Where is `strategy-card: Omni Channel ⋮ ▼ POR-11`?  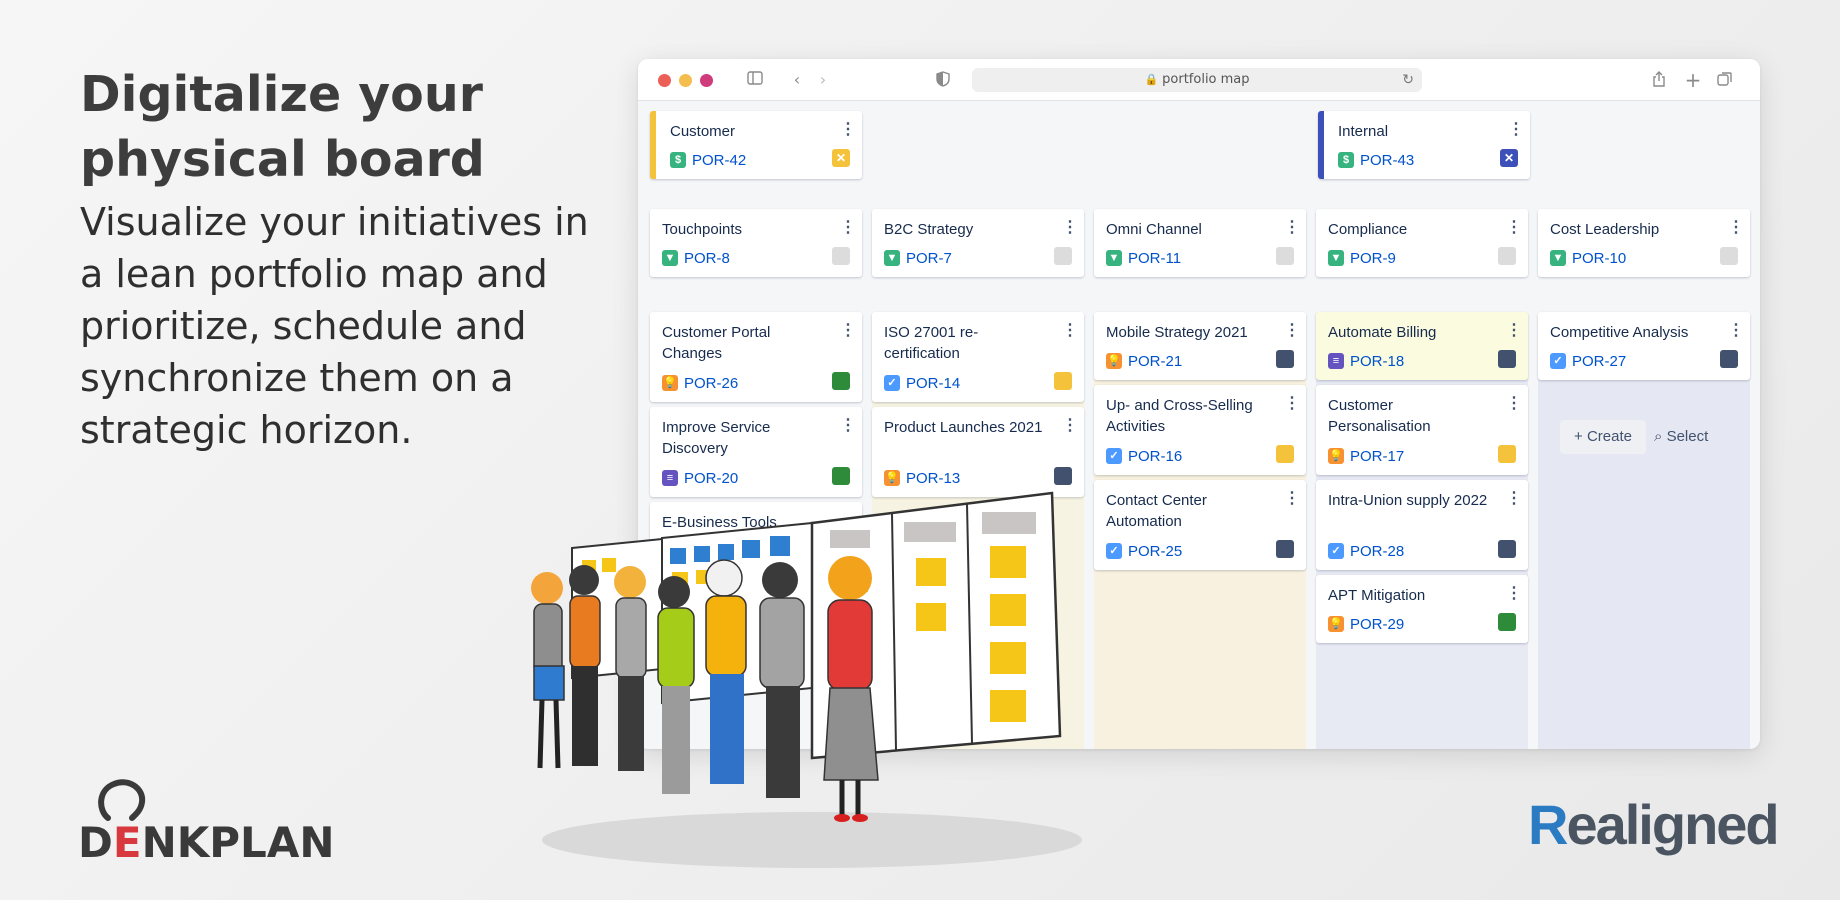 strategy-card: Omni Channel ⋮ ▼ POR-11 is located at coordinates (1200, 243).